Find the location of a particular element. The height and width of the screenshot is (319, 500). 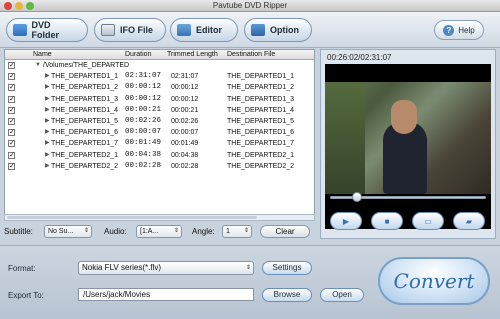

seek-handle is located at coordinates (356, 197).